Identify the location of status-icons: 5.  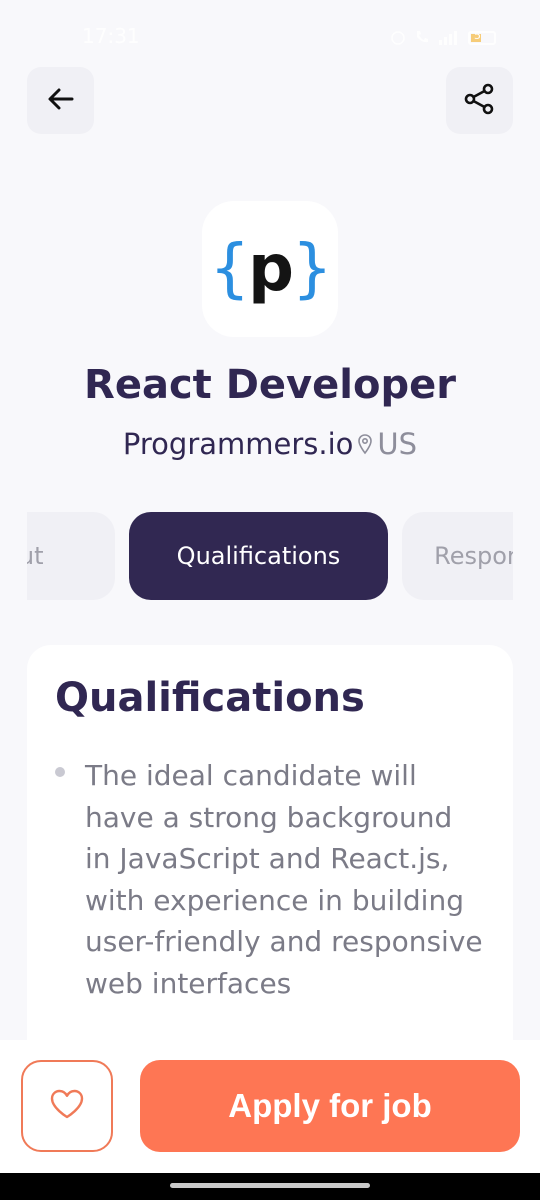
(443, 38).